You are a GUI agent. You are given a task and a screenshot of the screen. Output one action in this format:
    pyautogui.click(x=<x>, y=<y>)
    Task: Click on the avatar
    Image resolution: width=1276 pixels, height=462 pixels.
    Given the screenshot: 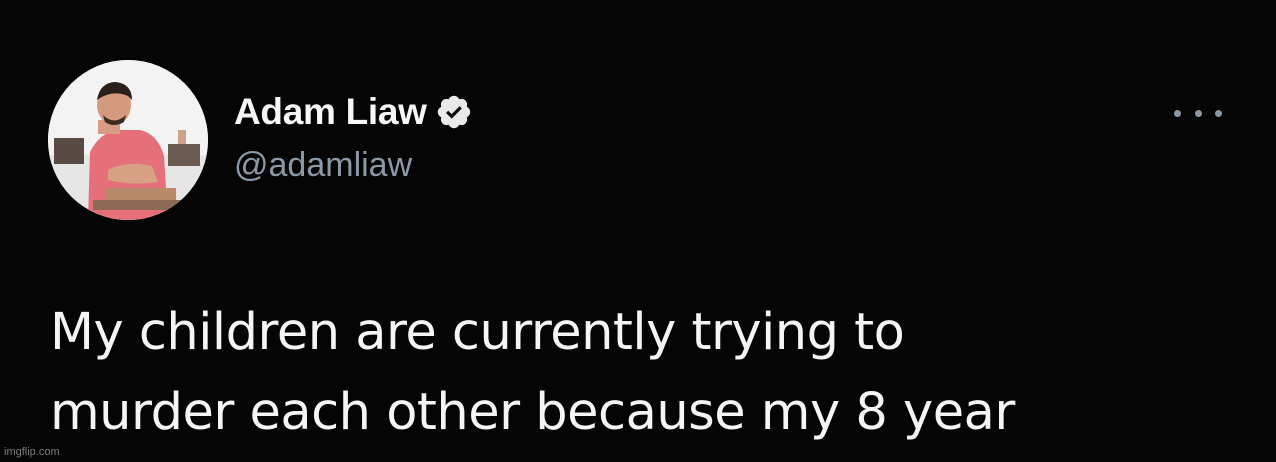 What is the action you would take?
    pyautogui.click(x=128, y=140)
    